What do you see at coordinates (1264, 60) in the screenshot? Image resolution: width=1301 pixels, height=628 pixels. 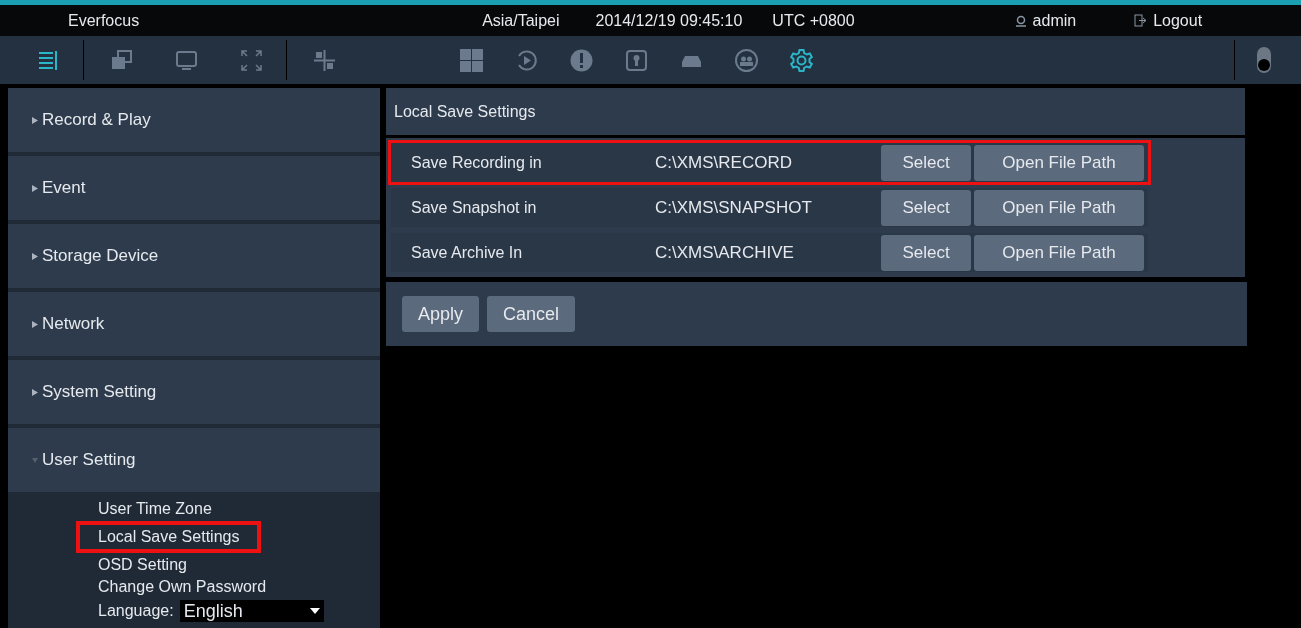 I see `toggle-icon` at bounding box center [1264, 60].